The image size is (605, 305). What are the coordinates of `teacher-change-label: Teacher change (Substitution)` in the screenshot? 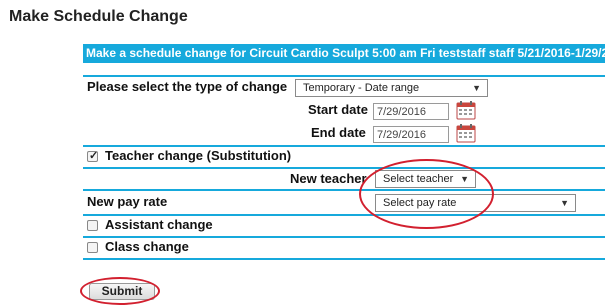 It's located at (198, 155).